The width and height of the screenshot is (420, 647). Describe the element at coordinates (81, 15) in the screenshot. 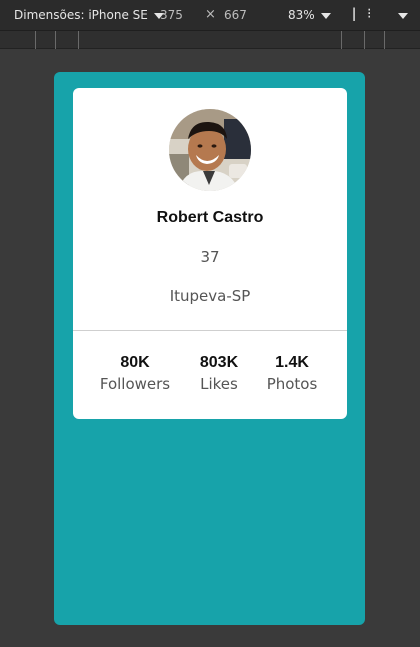

I see `device-select-label: Dimensões: iPhone SE` at that location.